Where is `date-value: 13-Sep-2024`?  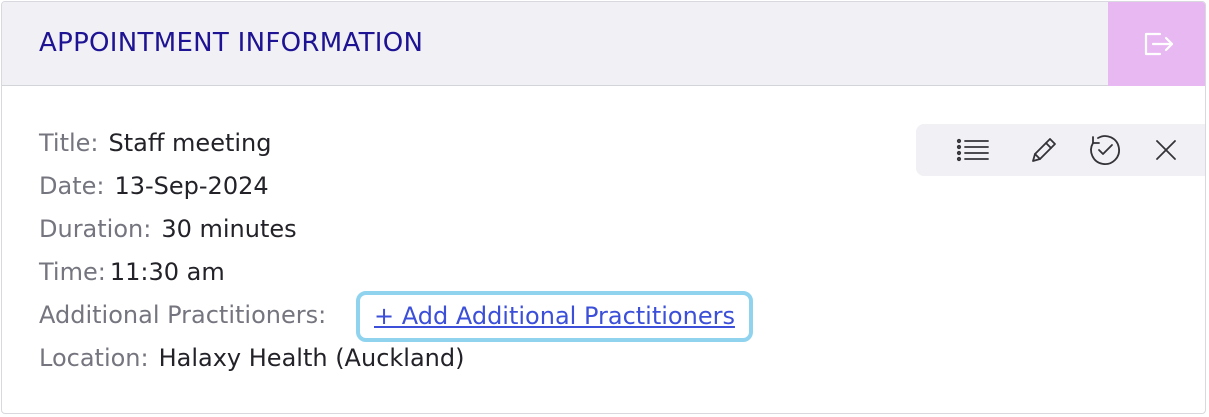
date-value: 13-Sep-2024 is located at coordinates (191, 186).